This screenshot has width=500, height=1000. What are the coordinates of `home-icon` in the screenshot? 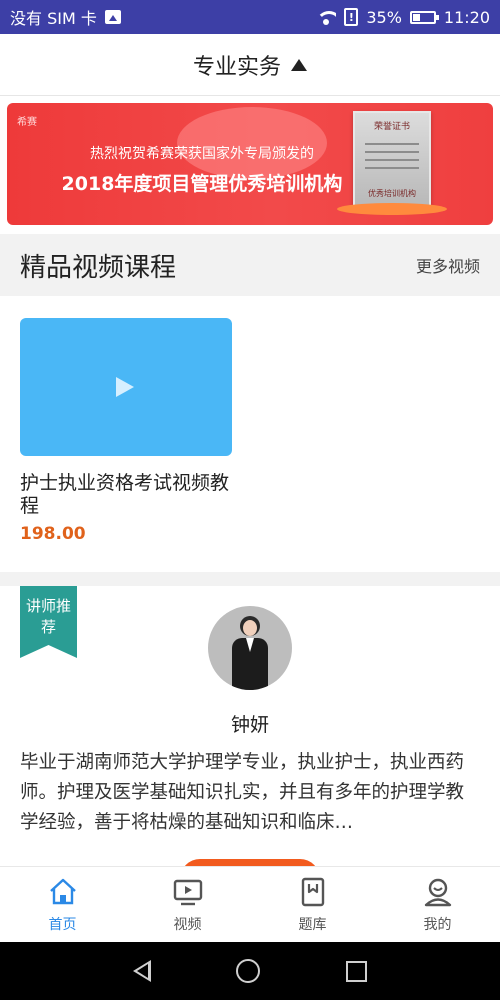 It's located at (62, 891).